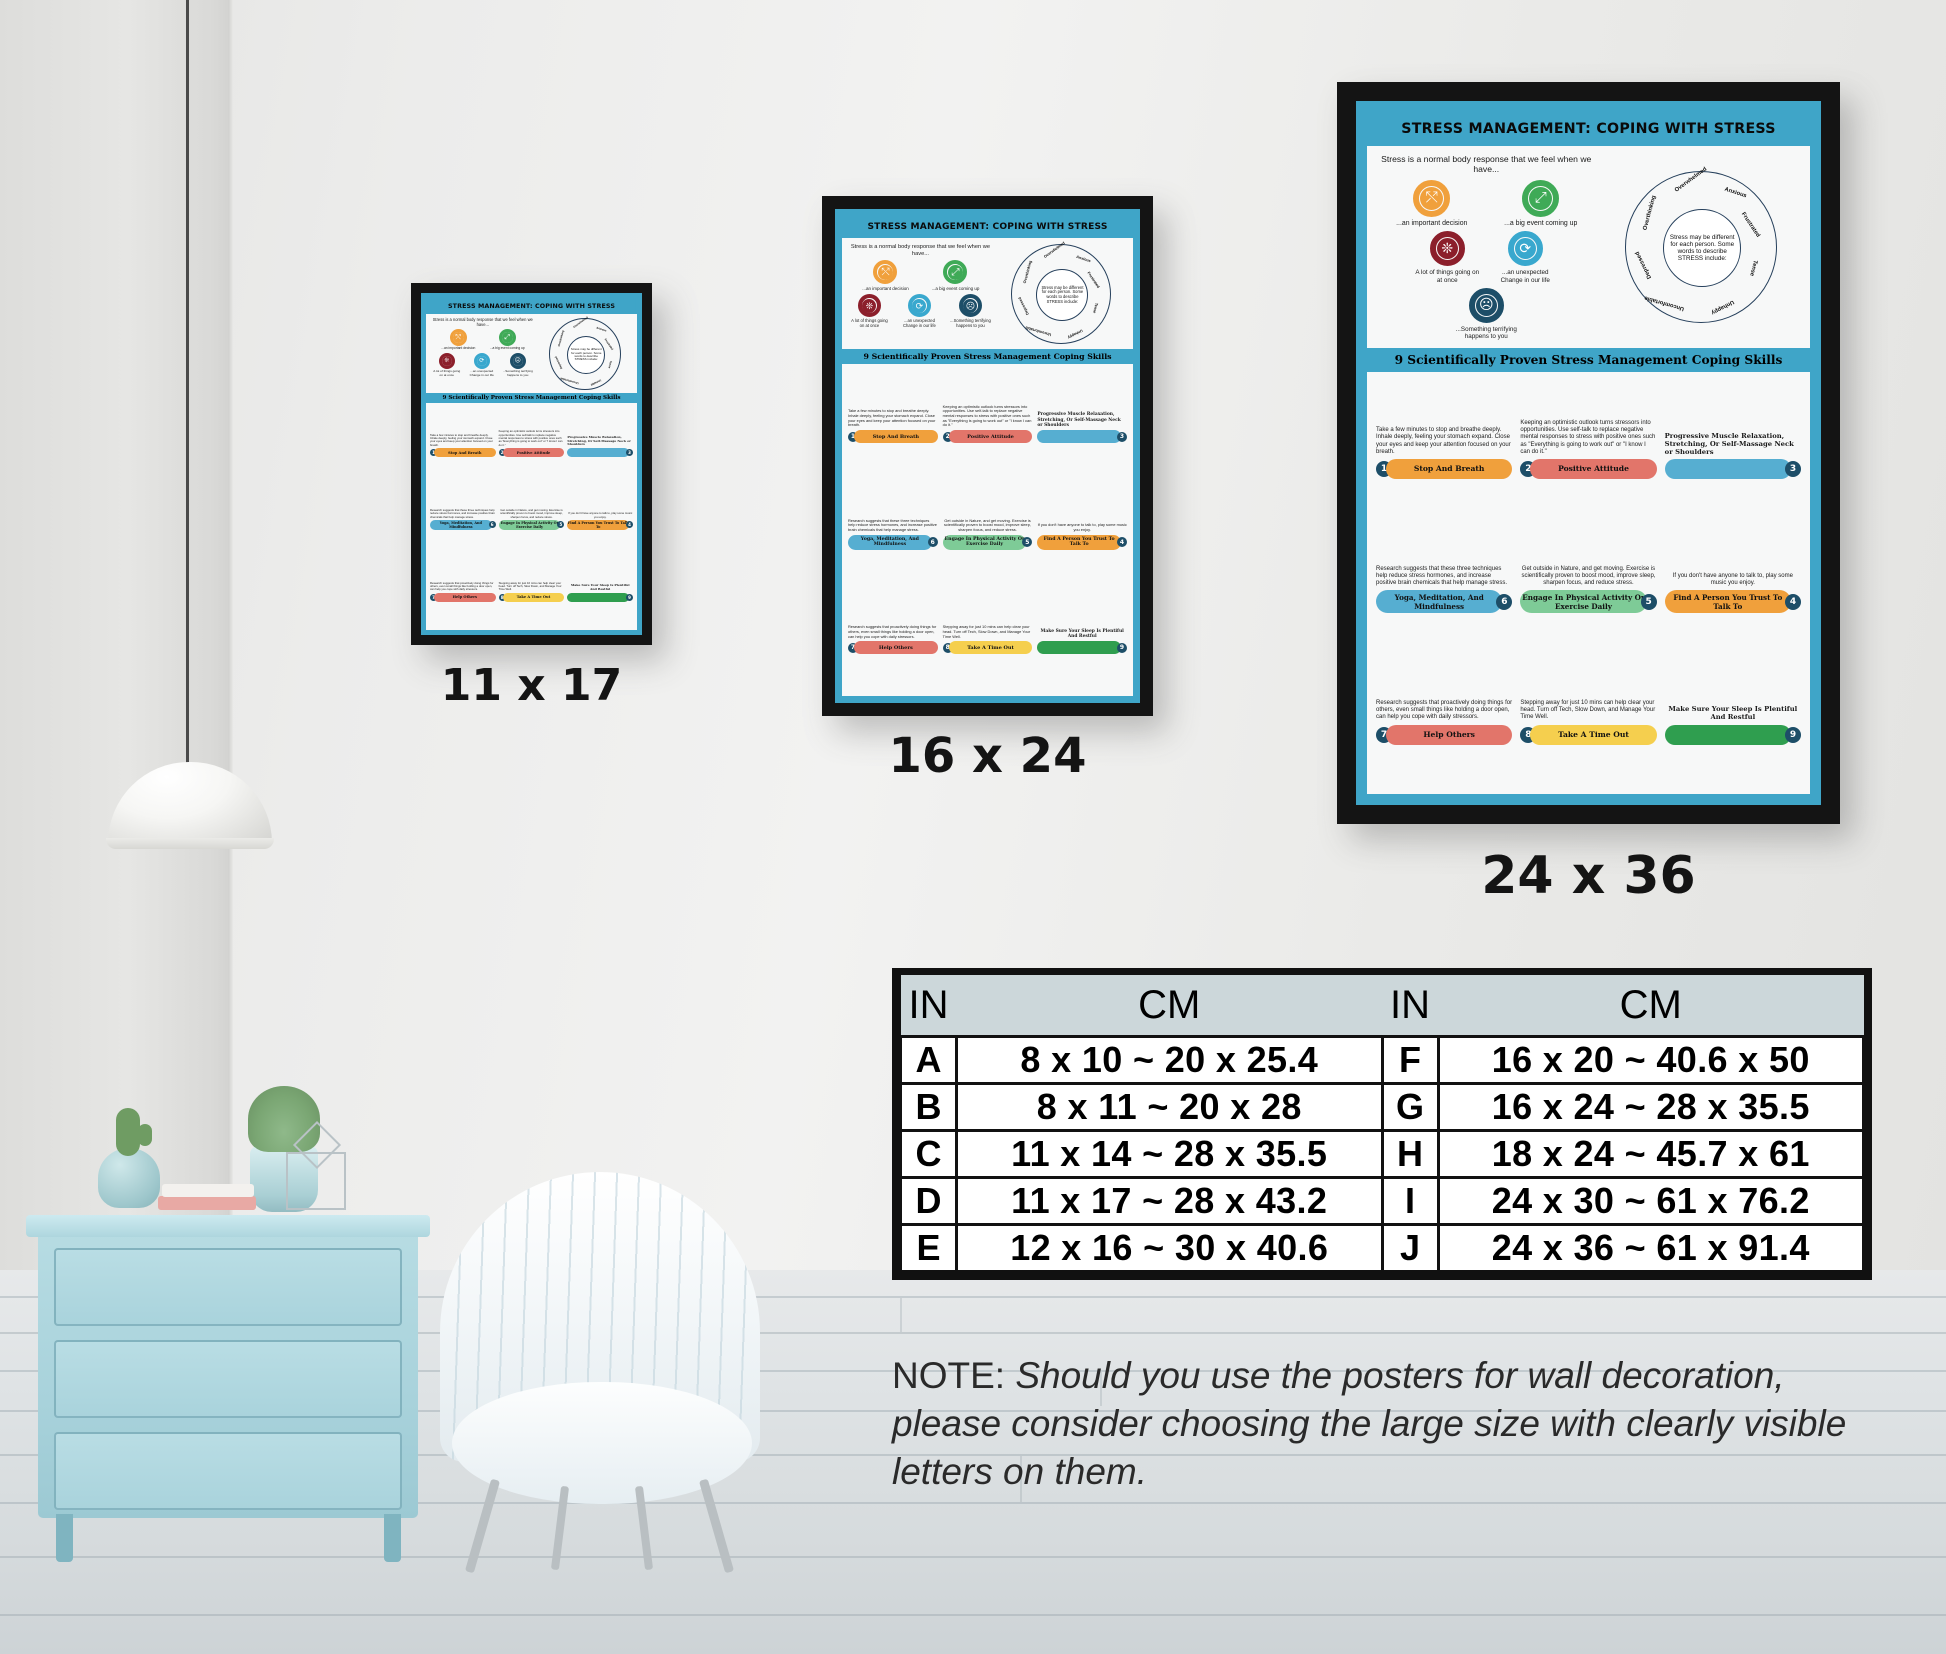 Image resolution: width=1946 pixels, height=1654 pixels. What do you see at coordinates (1055, 250) in the screenshot?
I see `wheel-label: Overwhelmed` at bounding box center [1055, 250].